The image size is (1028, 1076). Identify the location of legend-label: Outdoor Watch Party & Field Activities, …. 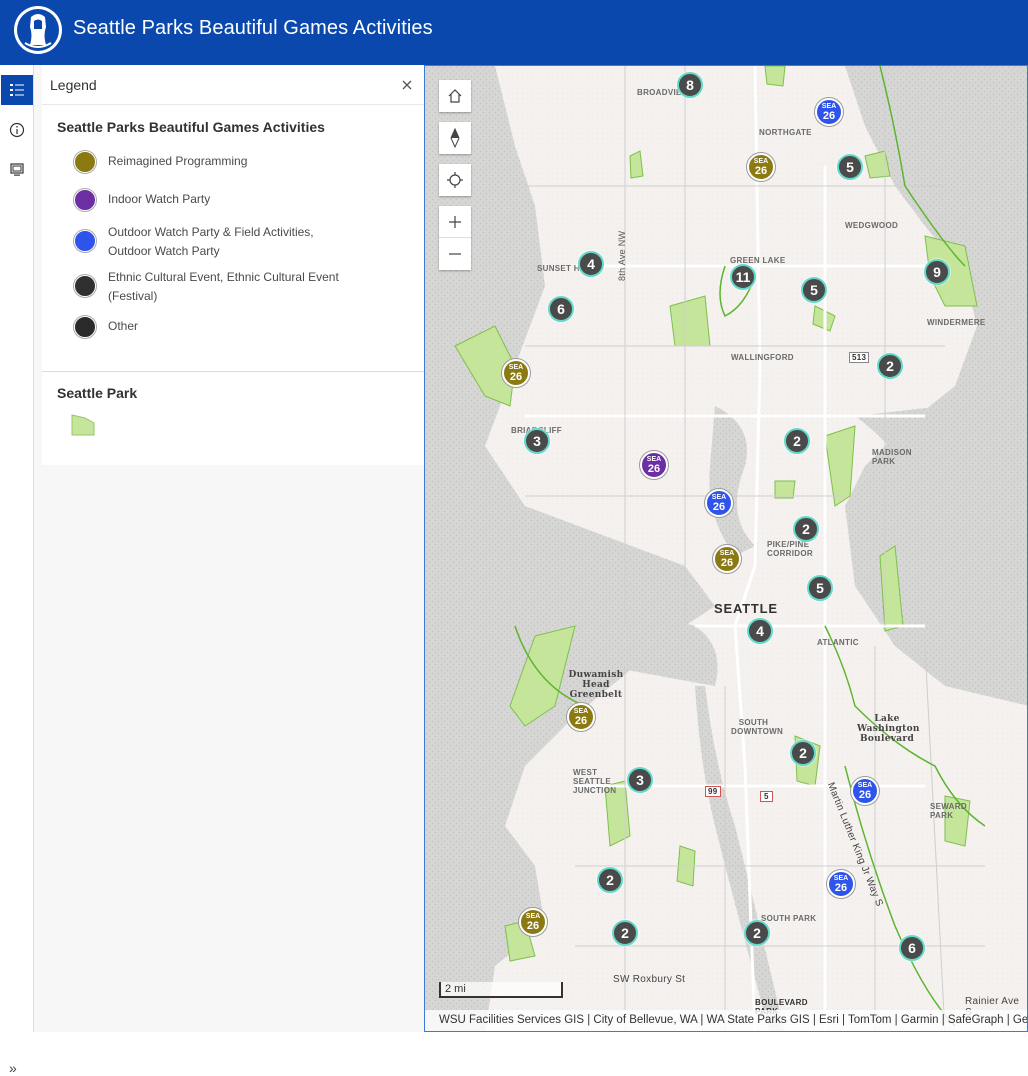
(211, 241).